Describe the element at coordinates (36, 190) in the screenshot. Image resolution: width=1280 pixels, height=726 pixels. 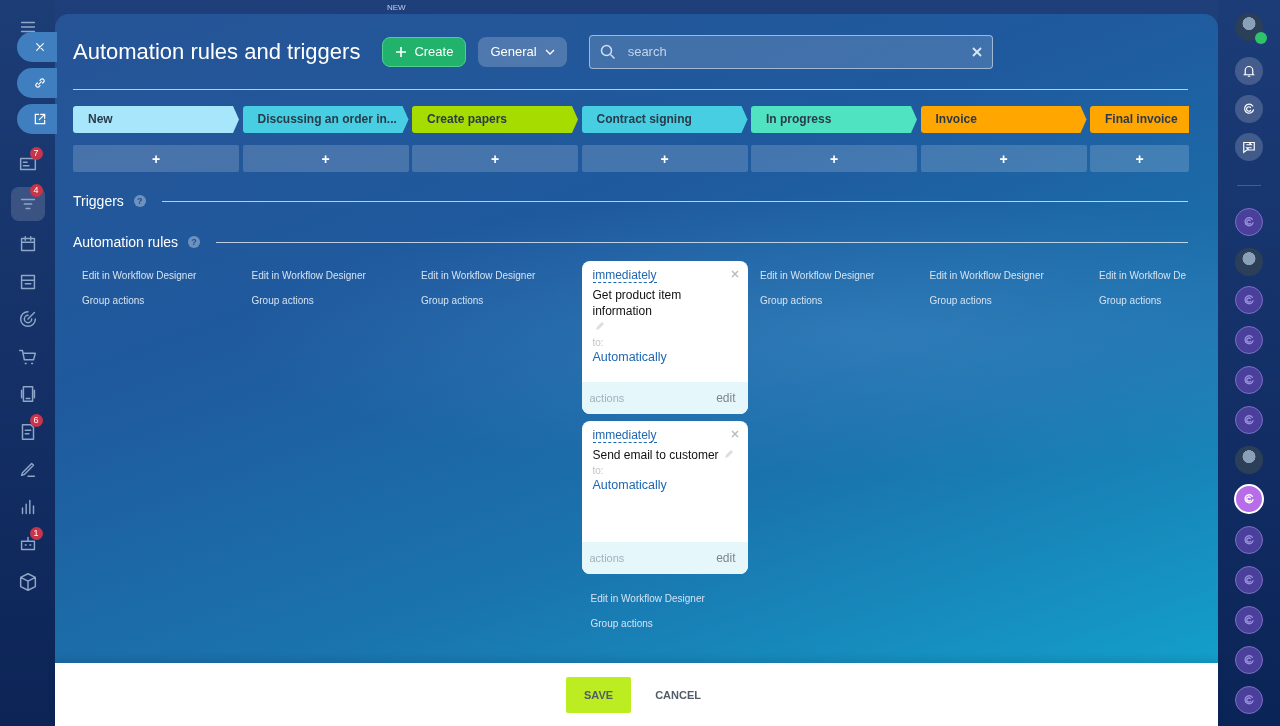
I see `counter-badge: 4` at that location.